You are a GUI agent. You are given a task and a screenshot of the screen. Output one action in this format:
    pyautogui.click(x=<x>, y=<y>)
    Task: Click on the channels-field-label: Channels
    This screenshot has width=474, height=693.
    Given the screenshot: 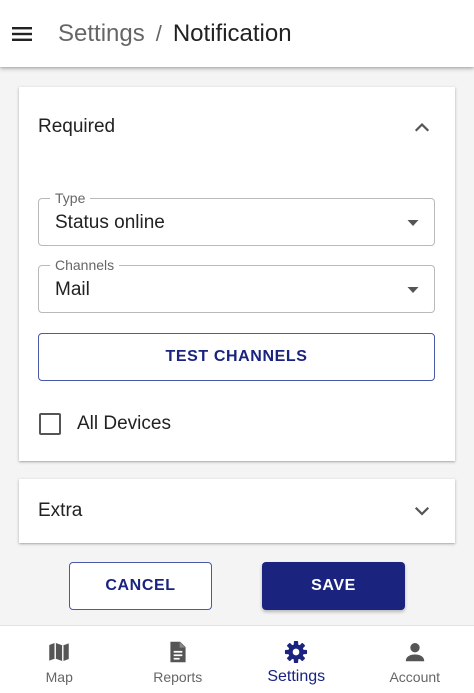 What is the action you would take?
    pyautogui.click(x=85, y=265)
    